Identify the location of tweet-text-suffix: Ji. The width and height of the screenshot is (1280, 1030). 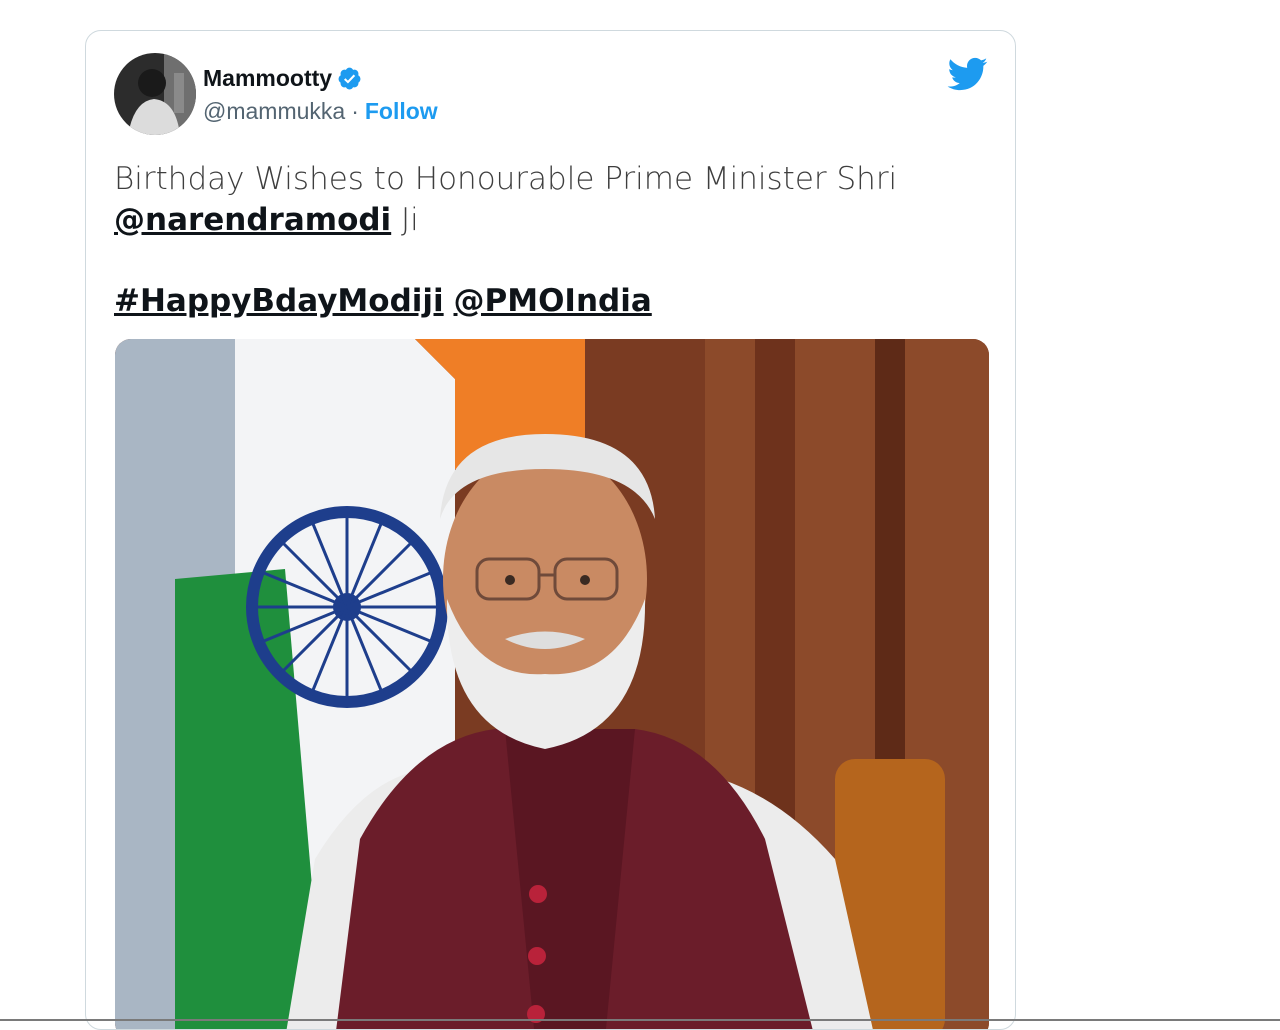
(405, 220).